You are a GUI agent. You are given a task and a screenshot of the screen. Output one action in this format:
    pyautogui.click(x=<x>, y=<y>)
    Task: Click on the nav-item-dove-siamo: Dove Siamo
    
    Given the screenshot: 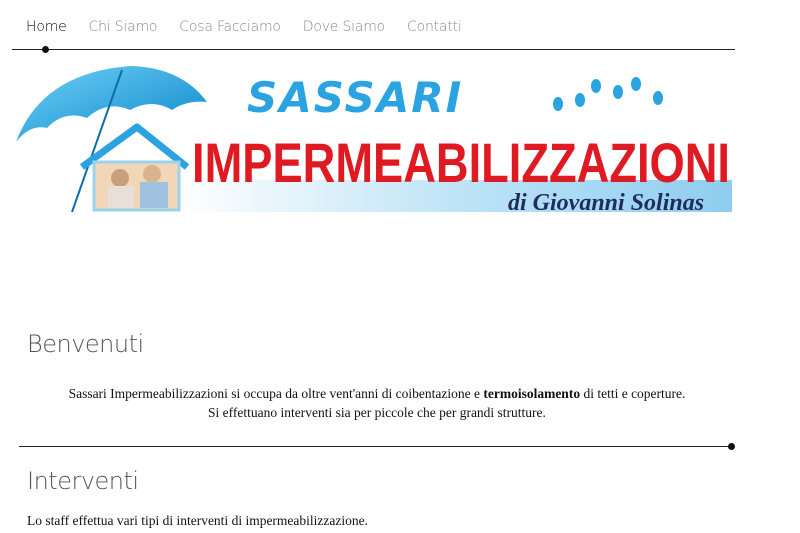 What is the action you would take?
    pyautogui.click(x=344, y=27)
    